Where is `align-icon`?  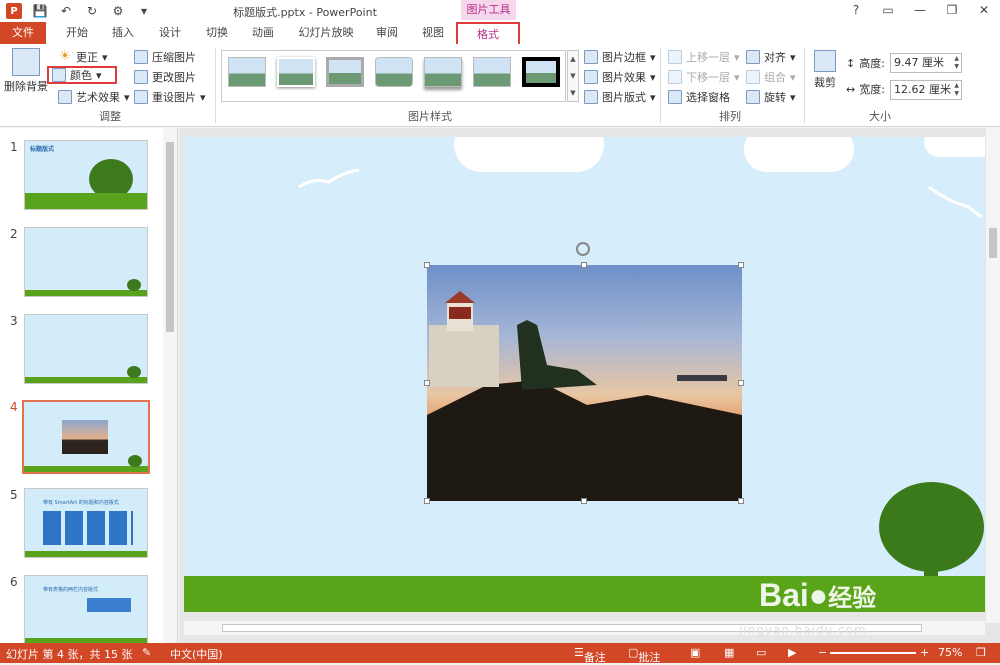 align-icon is located at coordinates (753, 57).